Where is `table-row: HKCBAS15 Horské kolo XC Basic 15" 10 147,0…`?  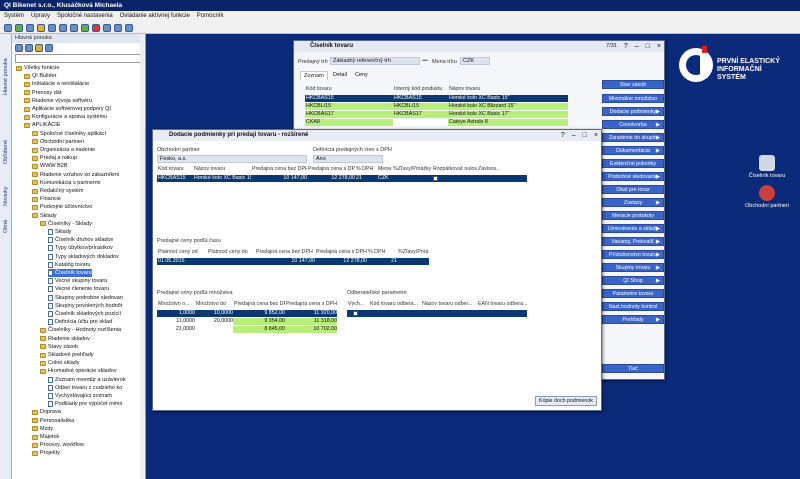
table-row: HKCBAS15 Horské kolo XC Basic 15" 10 147,0… is located at coordinates (342, 178).